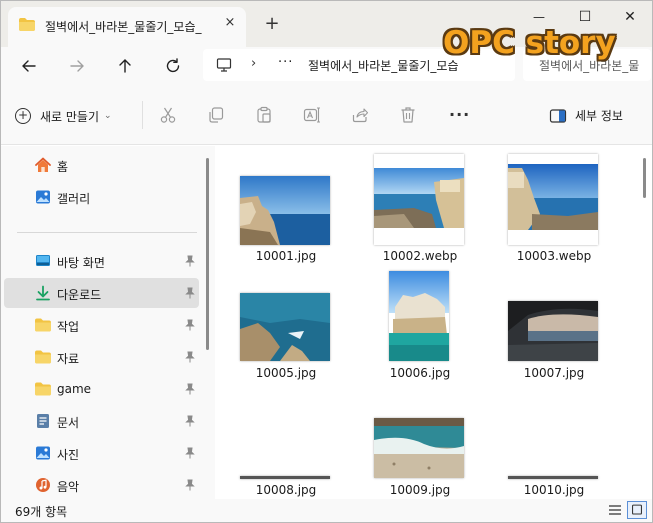 The height and width of the screenshot is (523, 653). Describe the element at coordinates (224, 65) in the screenshot. I see `computer-icon` at that location.